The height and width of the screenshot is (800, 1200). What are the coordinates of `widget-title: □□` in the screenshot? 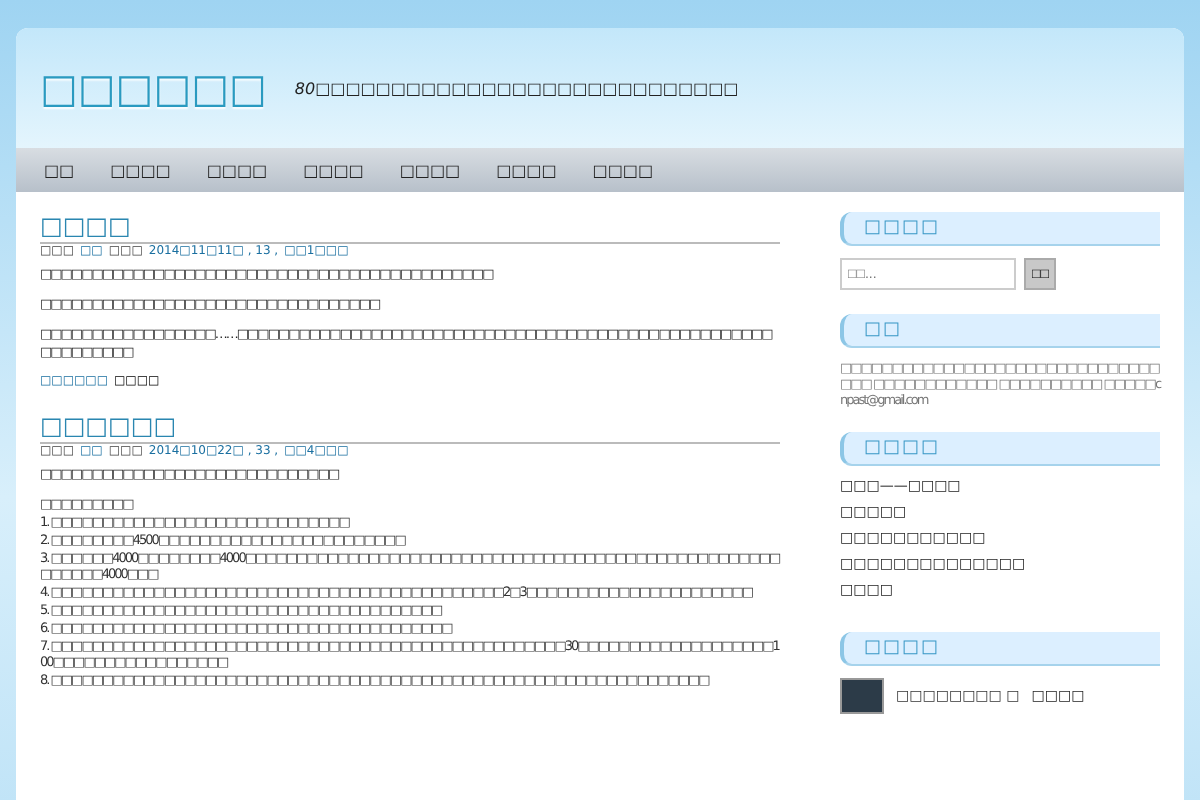 It's located at (1000, 331).